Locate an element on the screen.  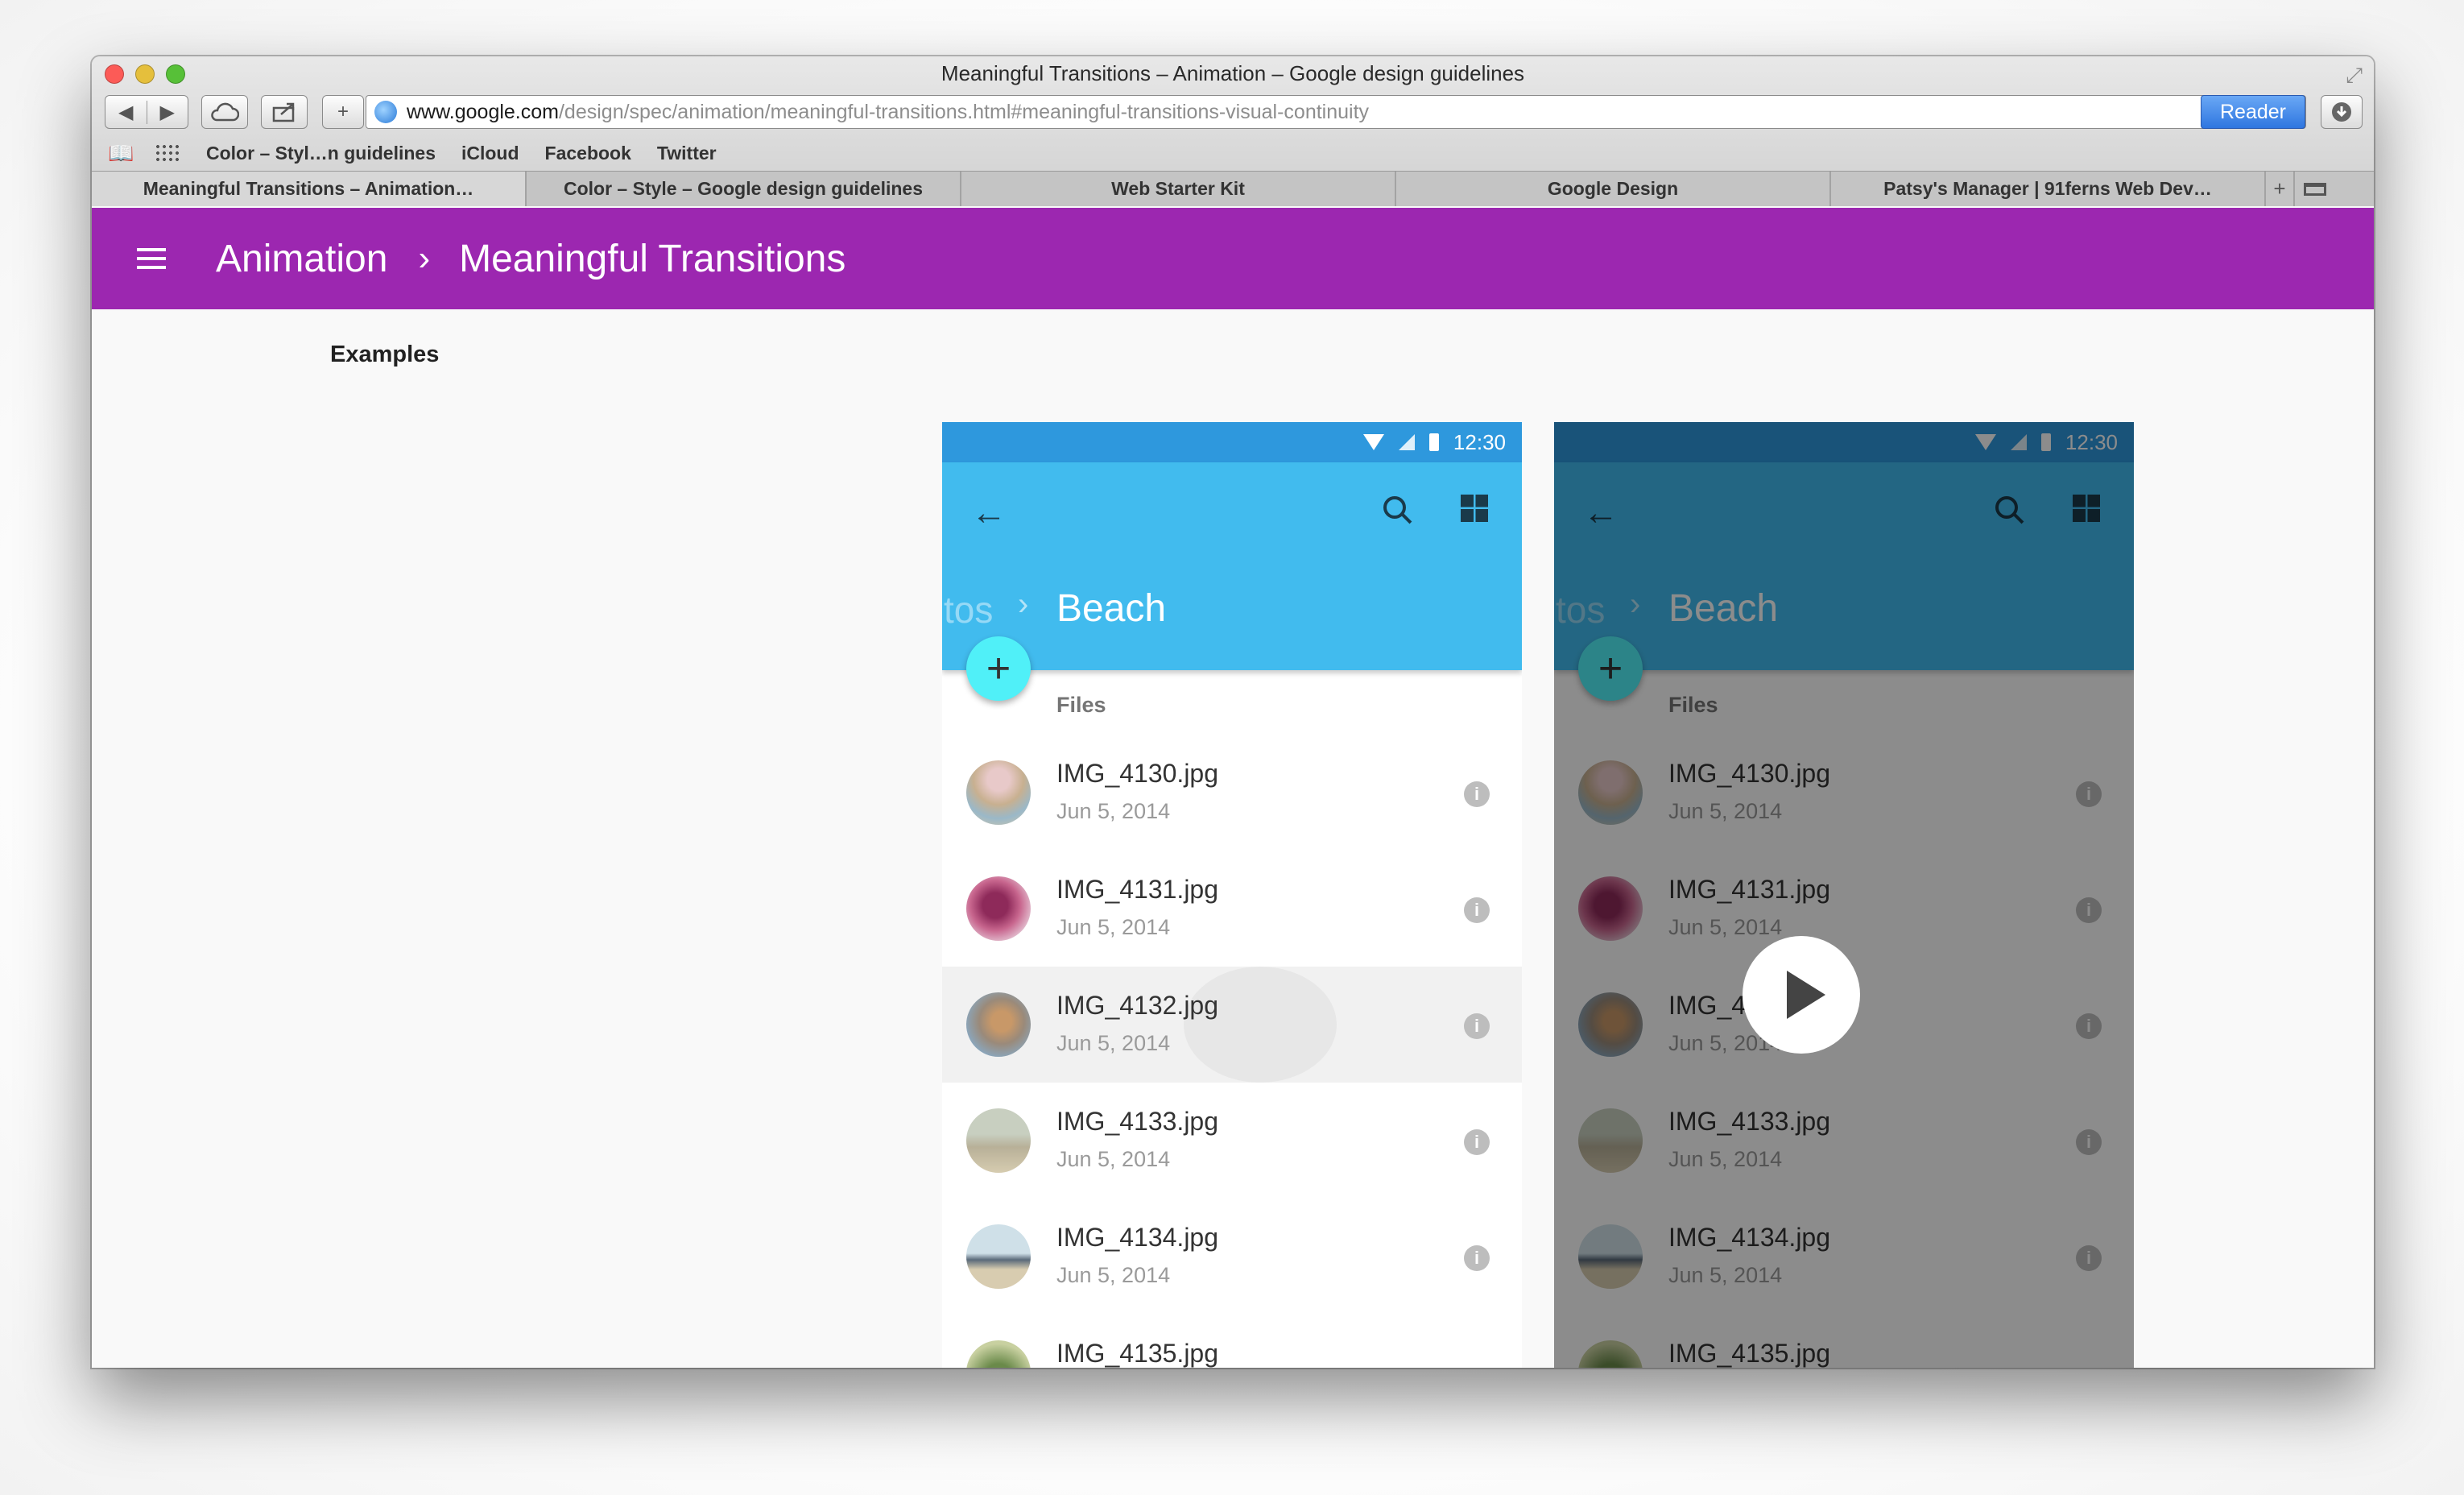
play-button is located at coordinates (1801, 995).